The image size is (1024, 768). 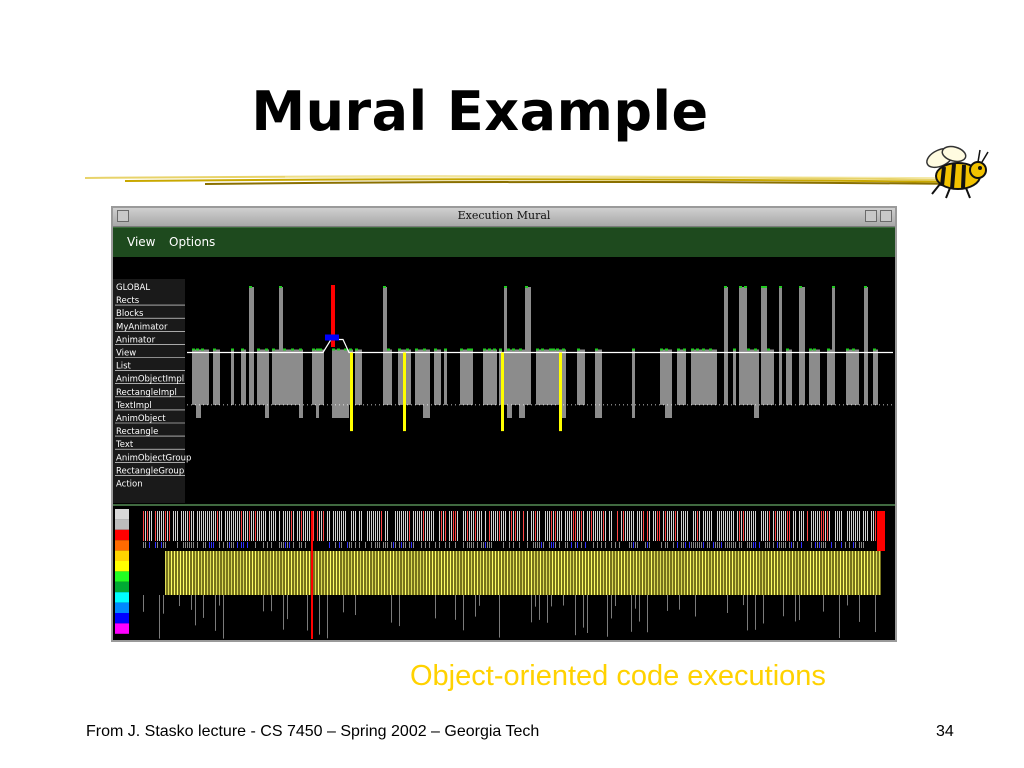 What do you see at coordinates (504, 217) in the screenshot?
I see `window-titlebar: Execution Mural` at bounding box center [504, 217].